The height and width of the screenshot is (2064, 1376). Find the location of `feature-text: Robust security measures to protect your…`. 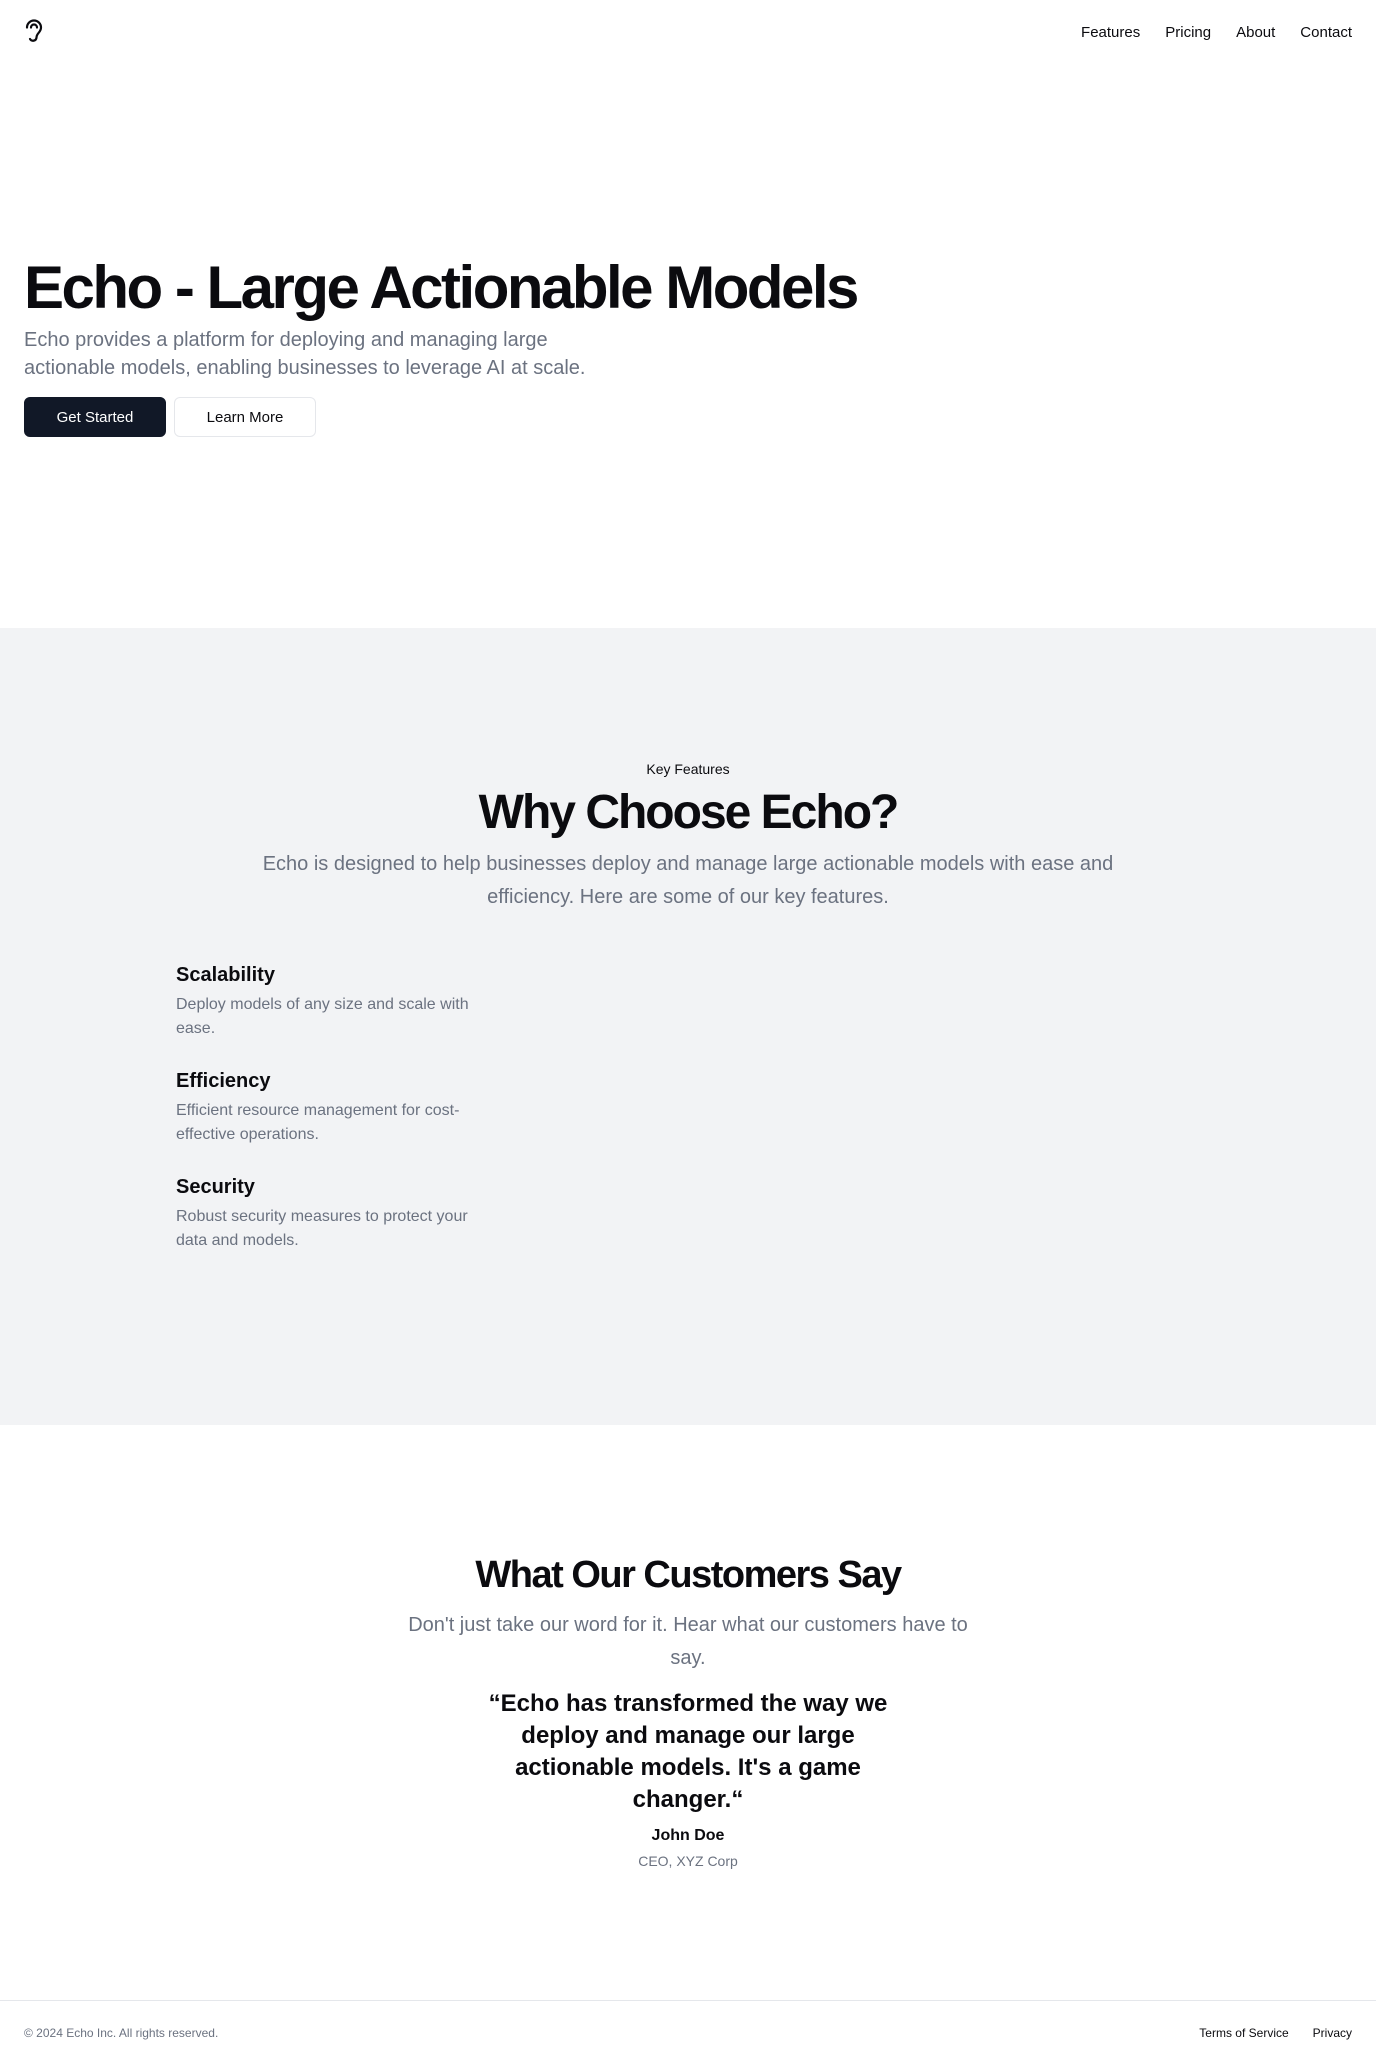

feature-text: Robust security measures to protect your… is located at coordinates (322, 1228).